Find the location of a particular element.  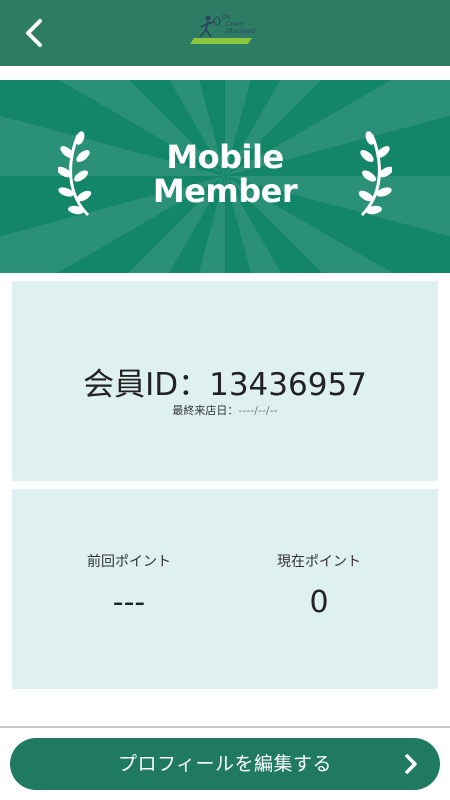

last-visit-label: 最終来店日： is located at coordinates (205, 410).